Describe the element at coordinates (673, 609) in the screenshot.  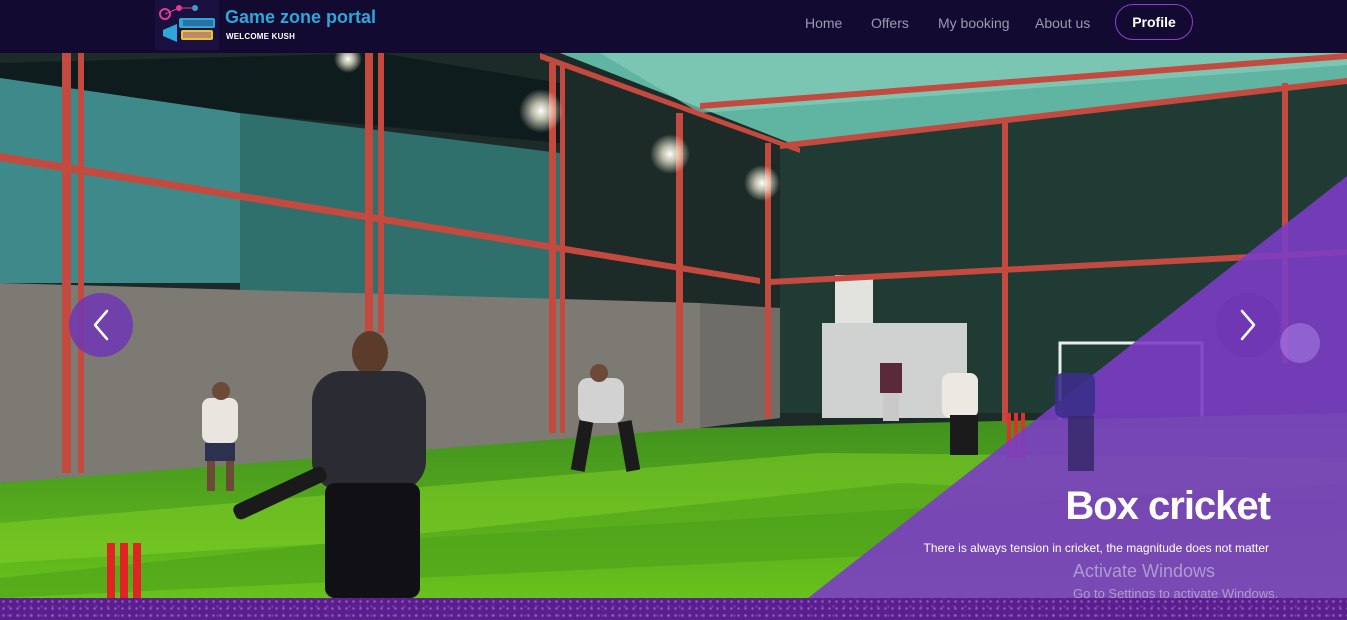
I see `decorative-pixel-strip` at that location.